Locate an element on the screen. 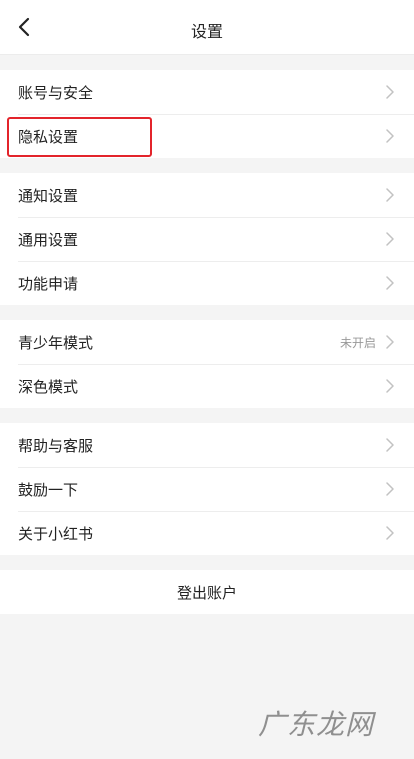  settings-item-label: 鼓励一下 is located at coordinates (48, 489).